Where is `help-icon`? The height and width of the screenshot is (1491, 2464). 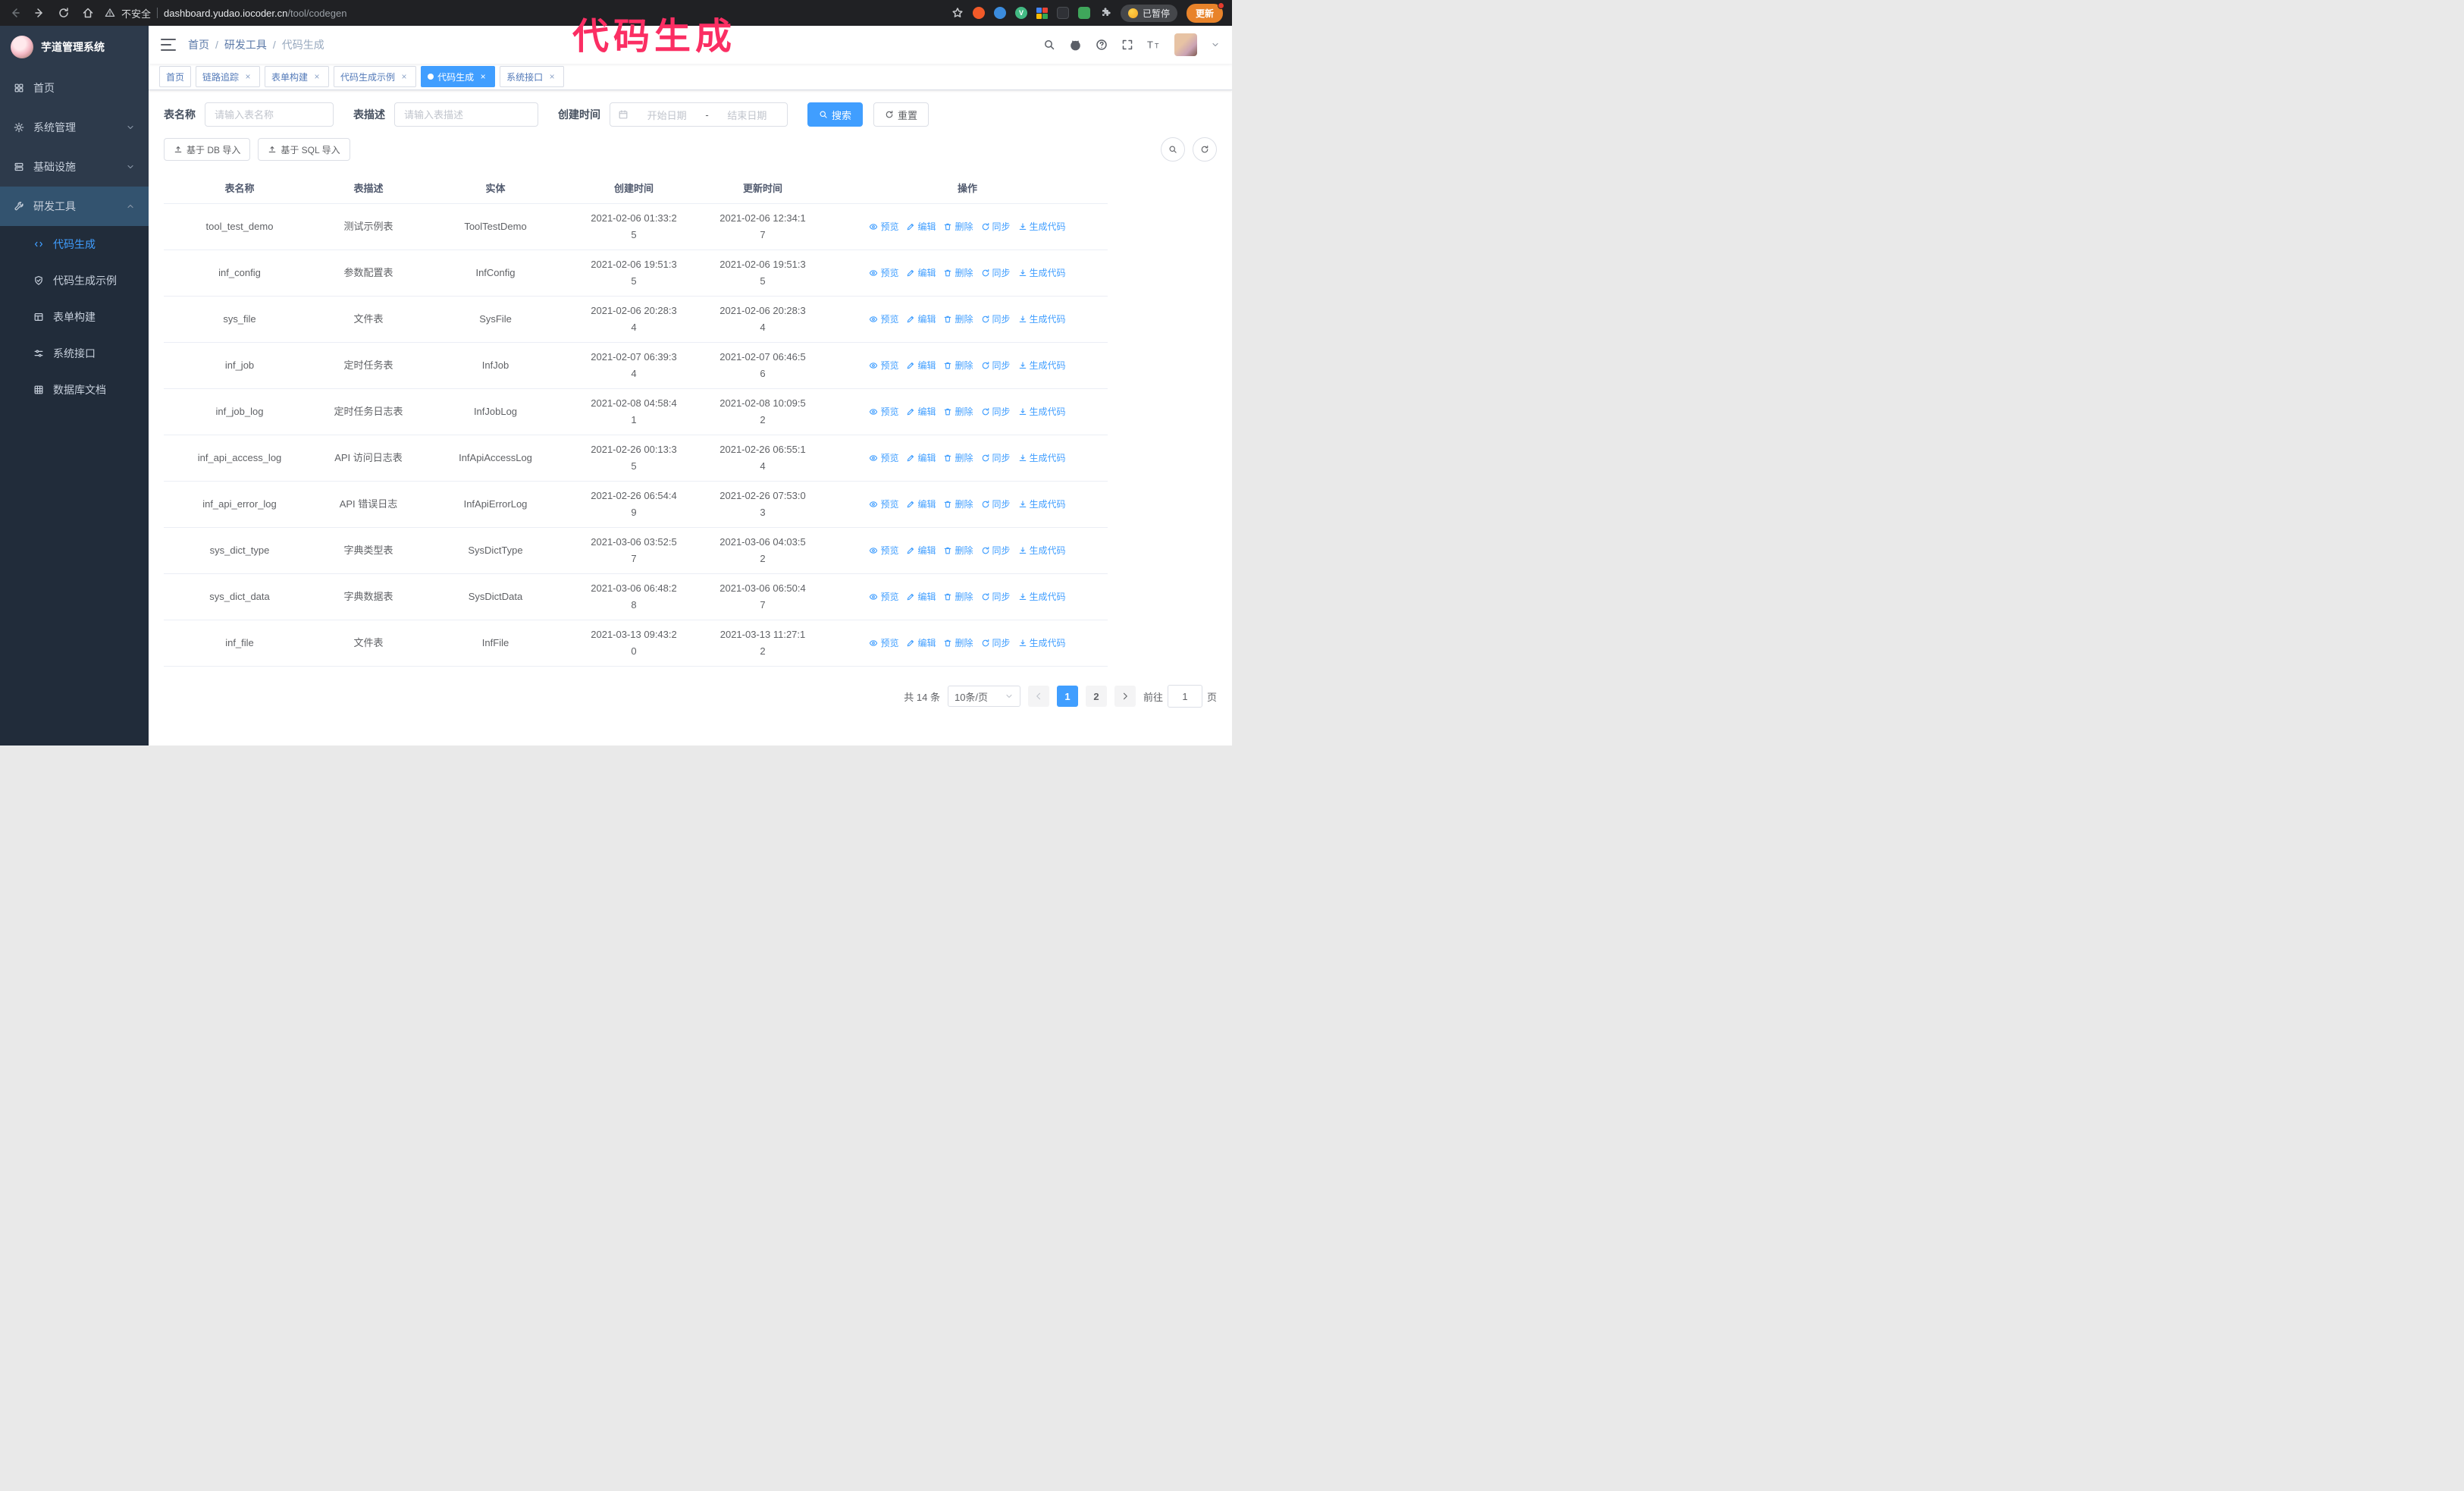 help-icon is located at coordinates (1102, 45).